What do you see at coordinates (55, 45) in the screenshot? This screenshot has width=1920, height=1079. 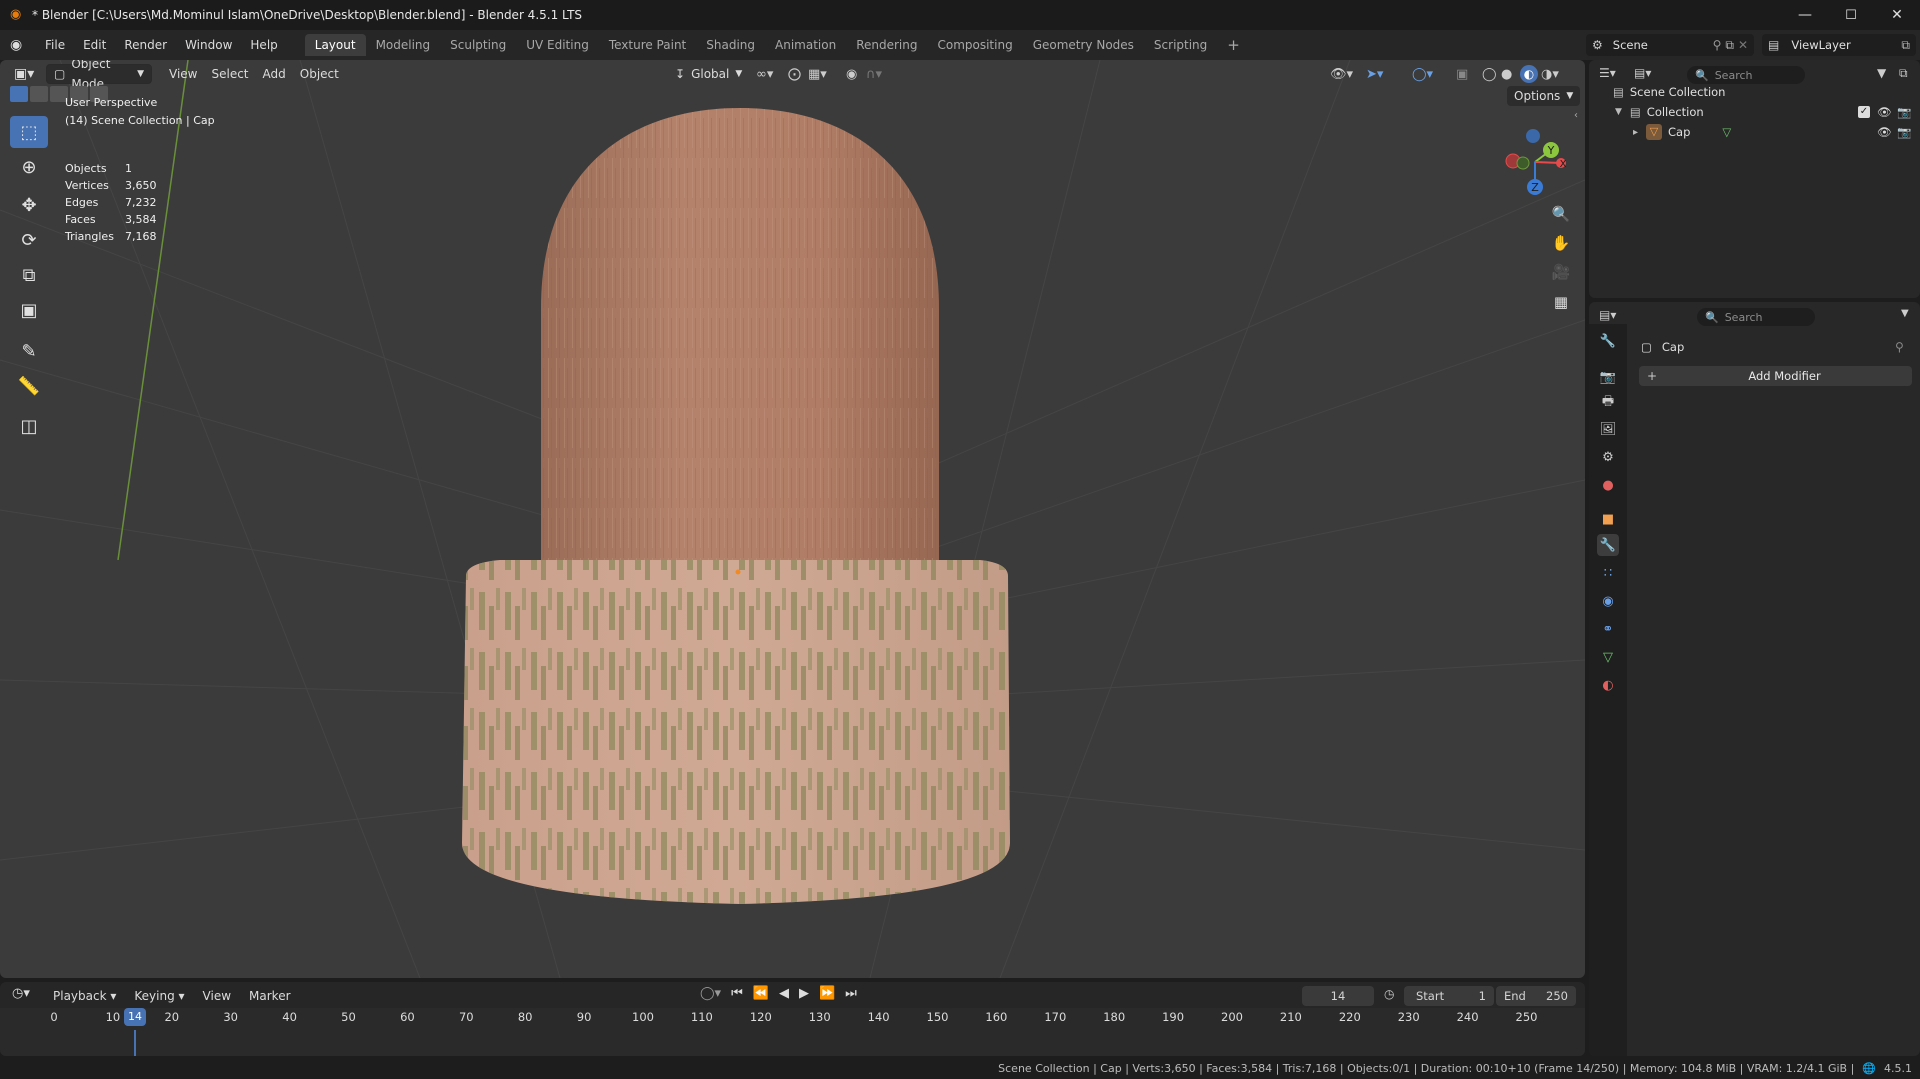 I see `menu-file: File` at bounding box center [55, 45].